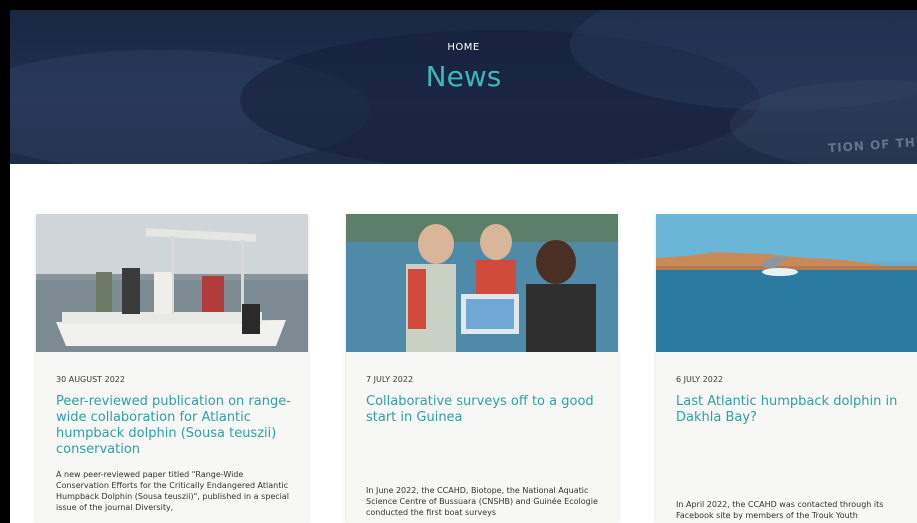  I want to click on boat-photo, so click(172, 283).